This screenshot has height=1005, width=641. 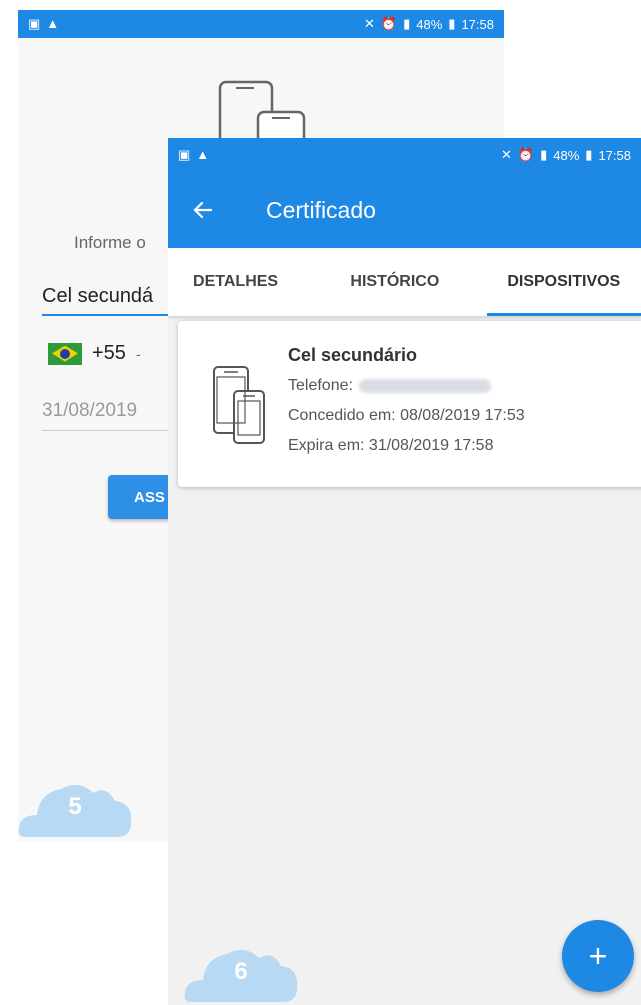 What do you see at coordinates (241, 407) in the screenshot?
I see `devices-icon` at bounding box center [241, 407].